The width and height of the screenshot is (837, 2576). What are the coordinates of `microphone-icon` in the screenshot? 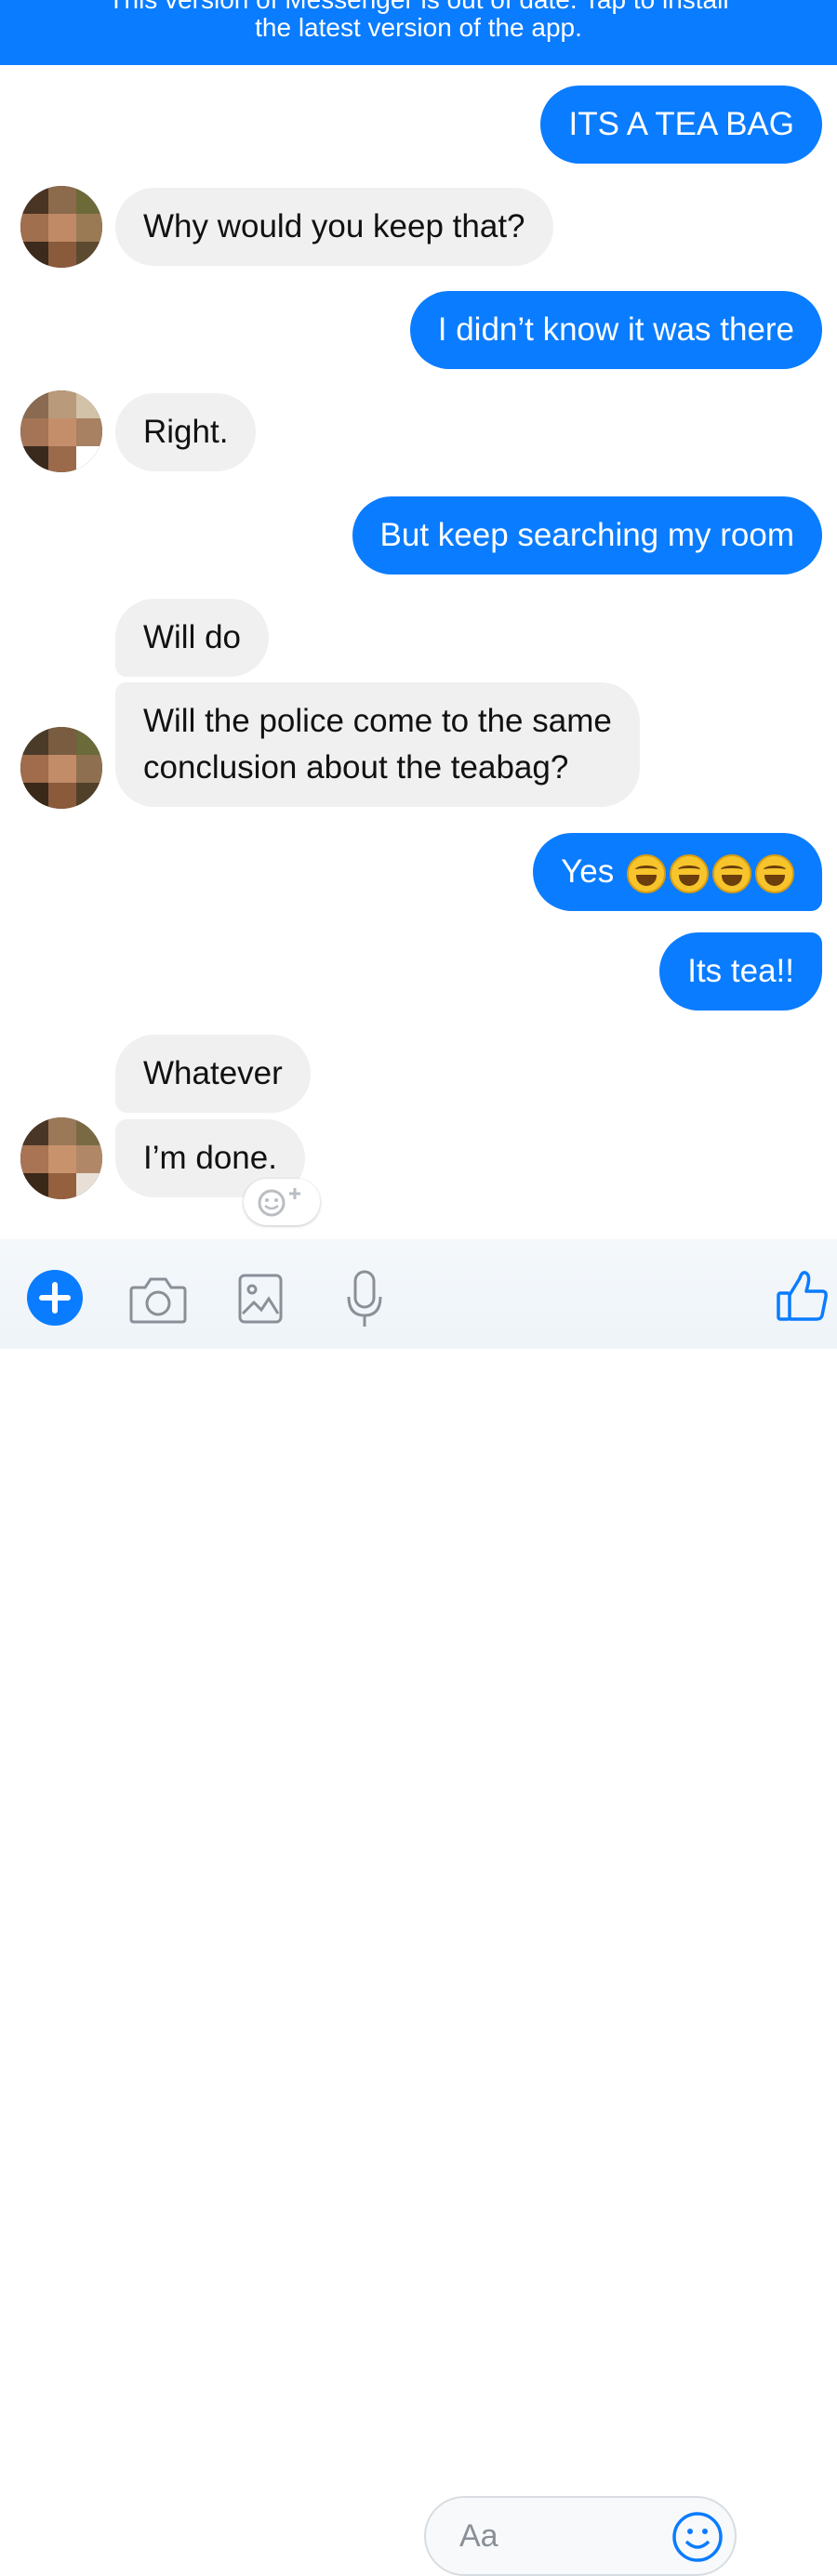 It's located at (364, 1299).